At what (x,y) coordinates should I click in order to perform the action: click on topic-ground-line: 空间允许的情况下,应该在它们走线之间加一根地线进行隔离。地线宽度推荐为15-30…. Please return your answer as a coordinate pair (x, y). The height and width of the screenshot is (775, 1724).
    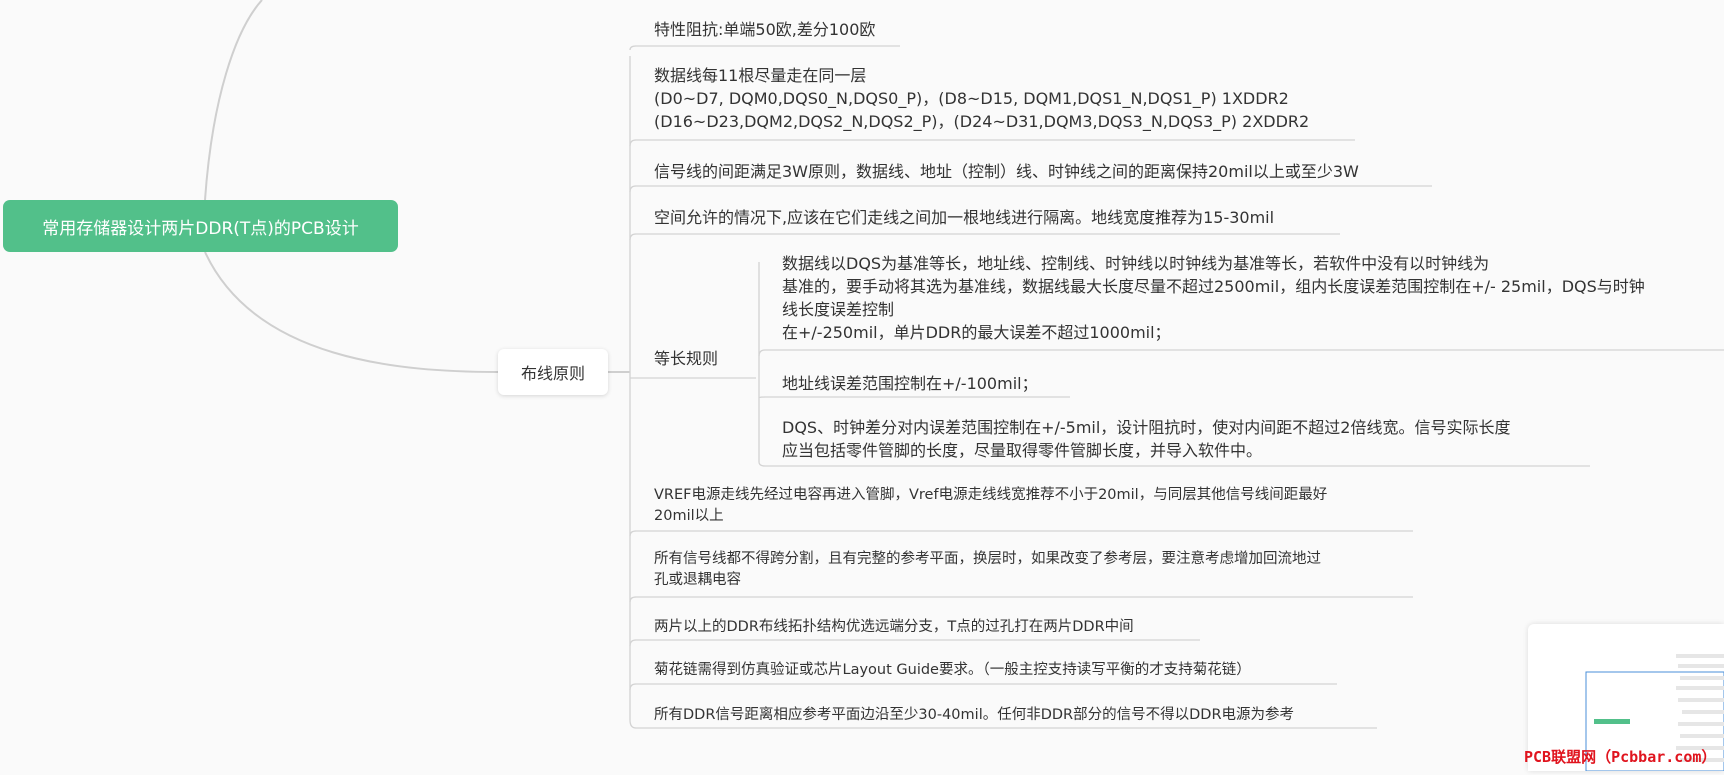
    Looking at the image, I should click on (964, 217).